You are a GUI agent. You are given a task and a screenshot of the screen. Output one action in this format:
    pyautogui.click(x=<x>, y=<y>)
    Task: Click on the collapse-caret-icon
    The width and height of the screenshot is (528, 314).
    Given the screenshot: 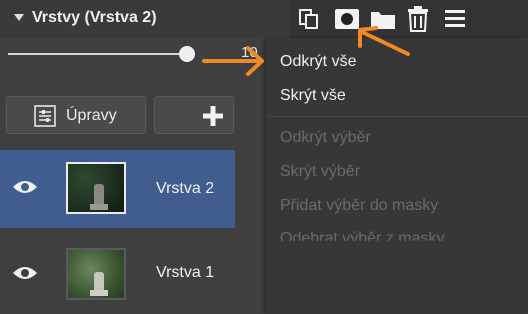 What is the action you would take?
    pyautogui.click(x=19, y=17)
    